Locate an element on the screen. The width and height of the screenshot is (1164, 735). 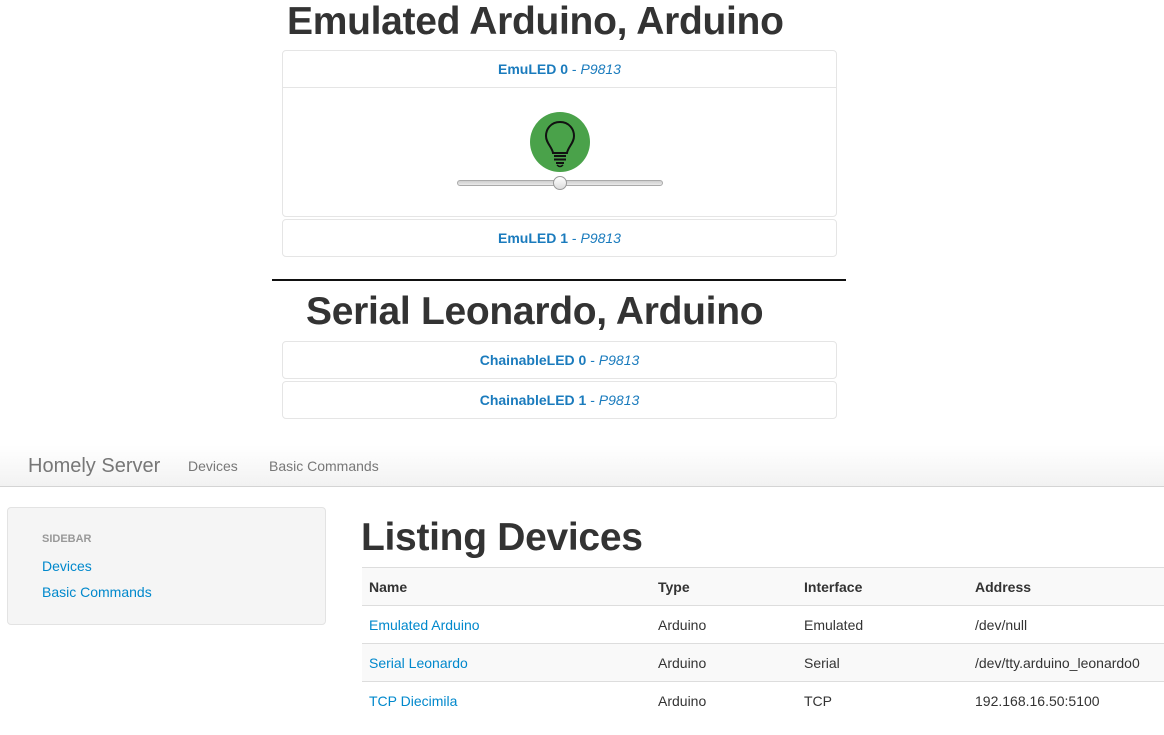
device-link: Serial Leonardo is located at coordinates (418, 663).